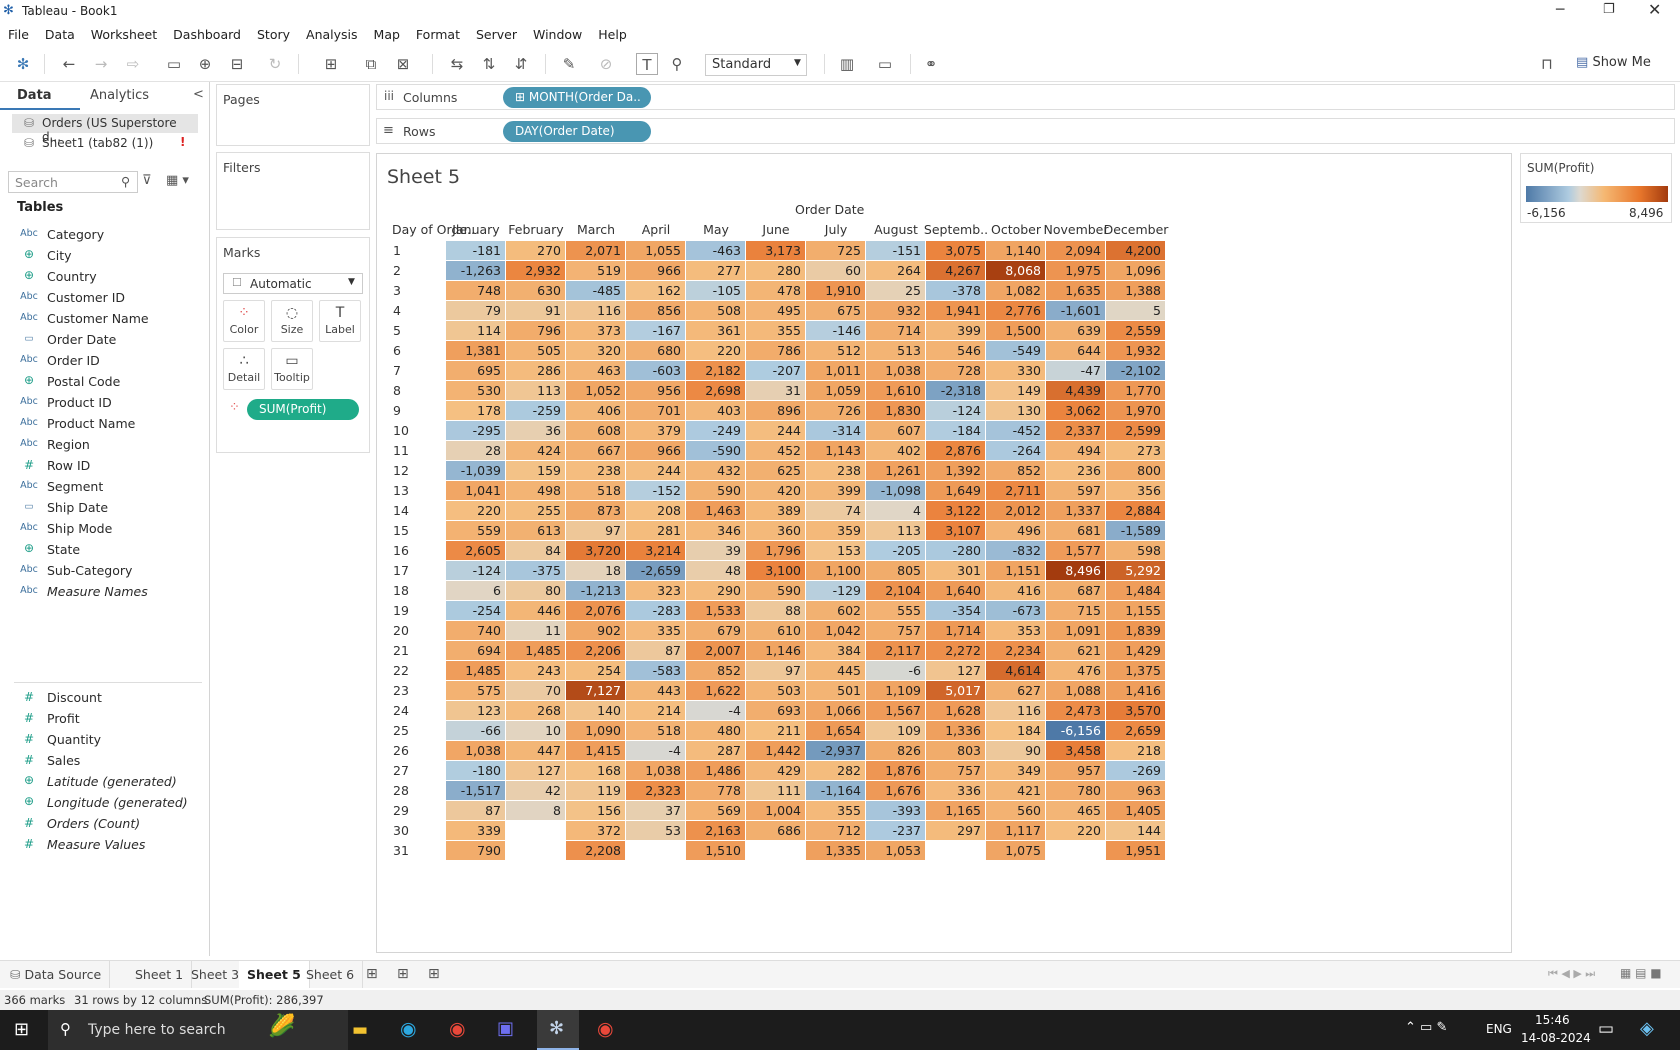 The width and height of the screenshot is (1680, 1050). Describe the element at coordinates (536, 531) in the screenshot. I see `heatmap-cell: 613` at that location.